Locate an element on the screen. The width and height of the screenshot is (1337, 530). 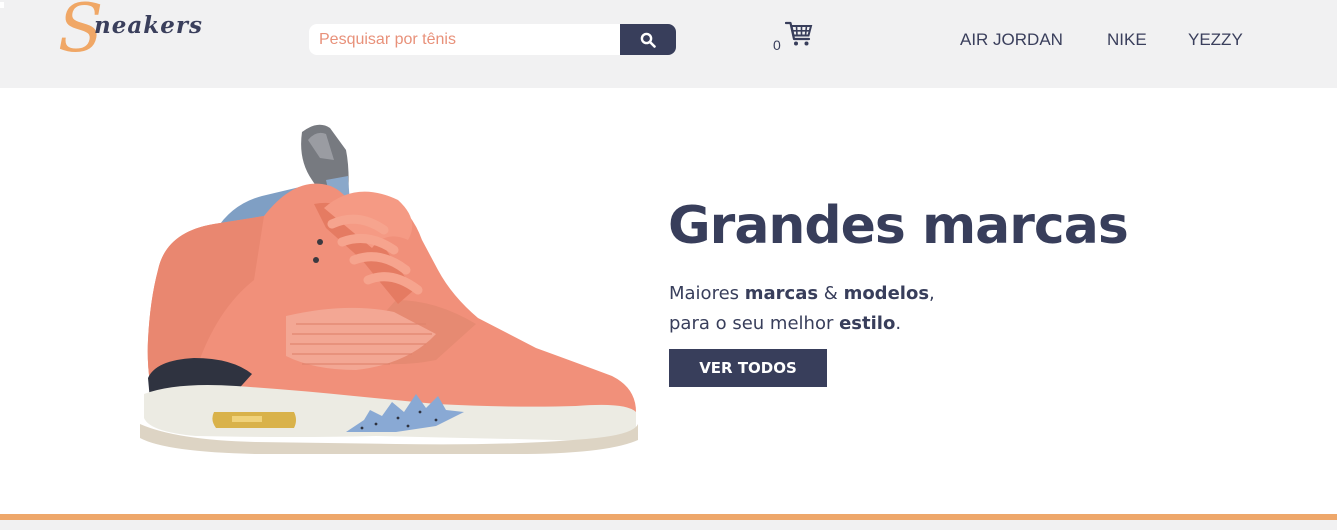
subtitle-text: para o seu melhor is located at coordinates (754, 323).